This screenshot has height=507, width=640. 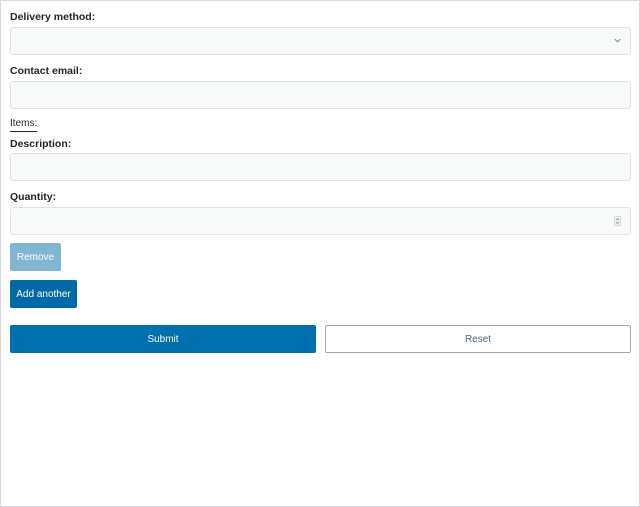 I want to click on submit-button: Submit, so click(x=163, y=339).